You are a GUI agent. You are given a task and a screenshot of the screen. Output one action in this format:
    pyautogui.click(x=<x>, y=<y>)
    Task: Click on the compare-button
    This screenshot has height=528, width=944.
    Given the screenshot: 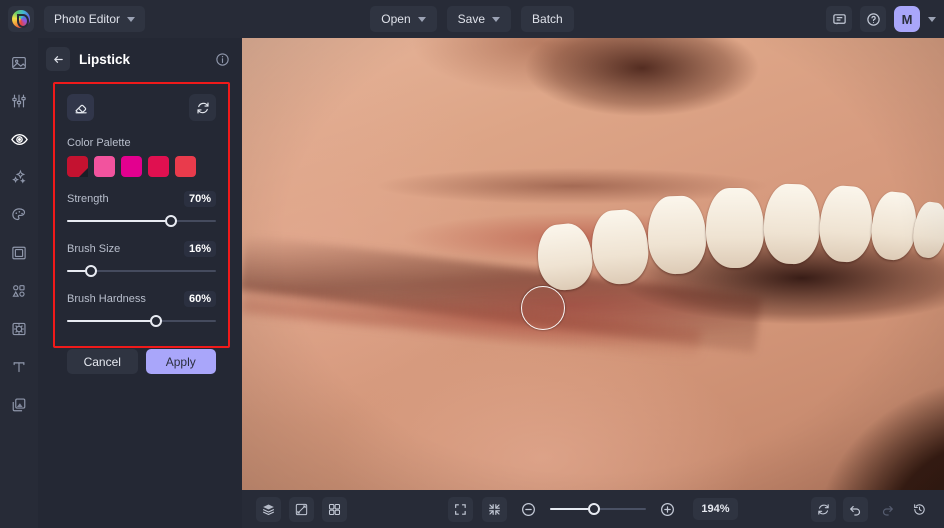 What is the action you would take?
    pyautogui.click(x=301, y=509)
    